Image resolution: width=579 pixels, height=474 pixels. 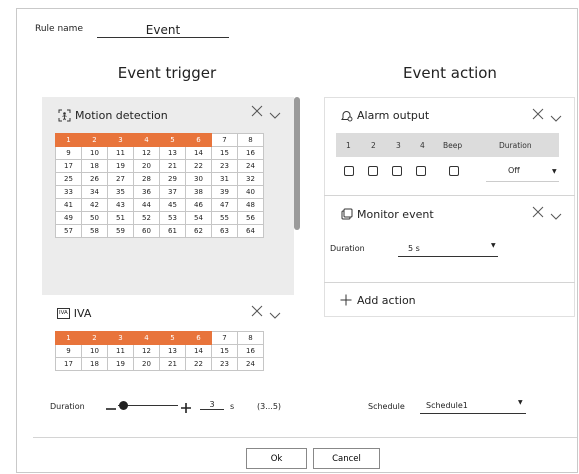 I want to click on motion-channel-cell: 17, so click(x=68, y=166).